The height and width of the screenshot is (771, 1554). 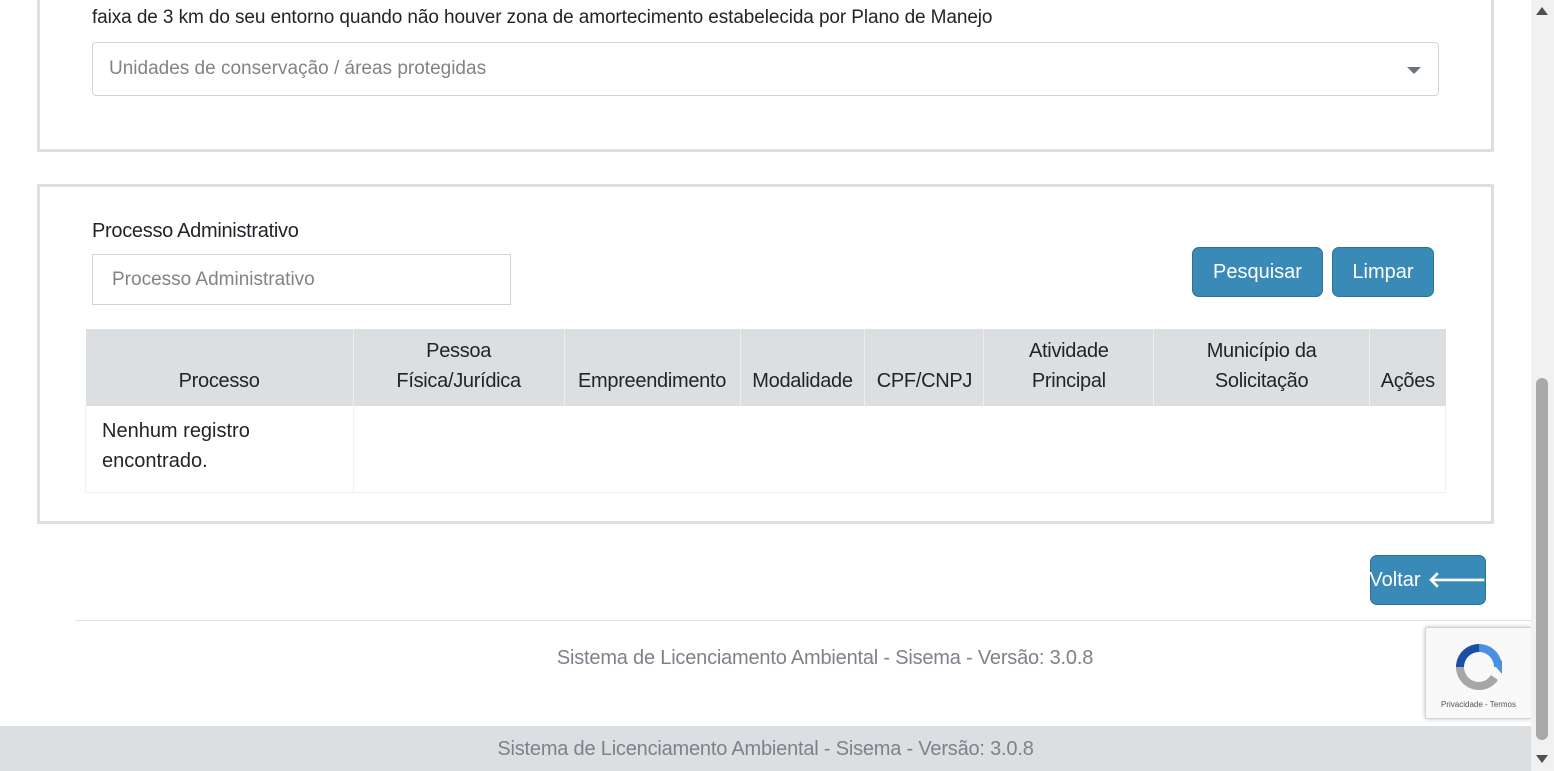 I want to click on chevron-down-icon, so click(x=1414, y=70).